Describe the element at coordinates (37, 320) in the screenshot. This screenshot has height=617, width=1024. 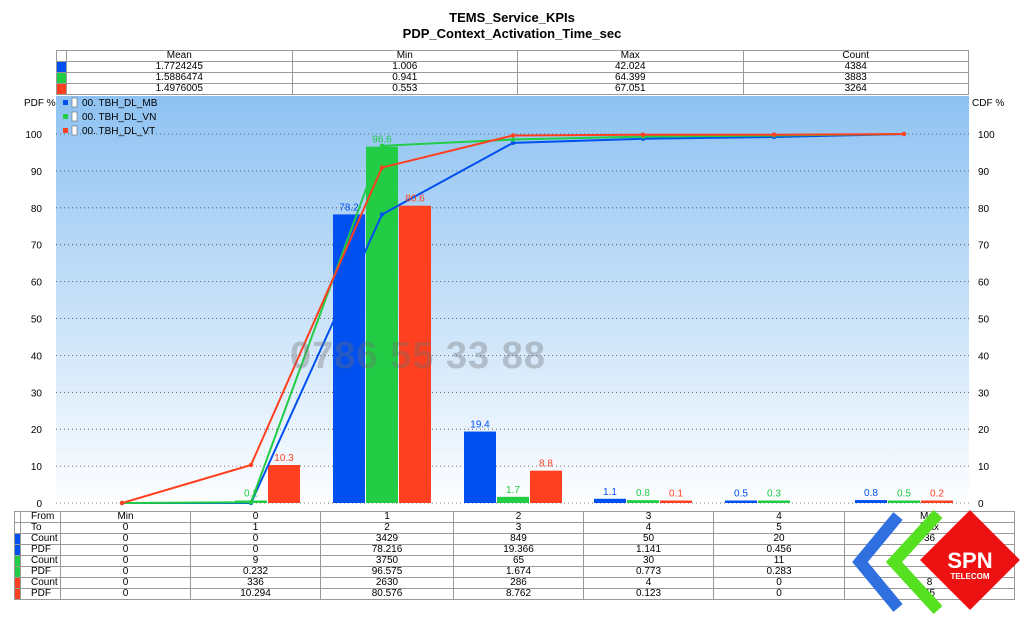
I see `y-left-tick-label: 50` at that location.